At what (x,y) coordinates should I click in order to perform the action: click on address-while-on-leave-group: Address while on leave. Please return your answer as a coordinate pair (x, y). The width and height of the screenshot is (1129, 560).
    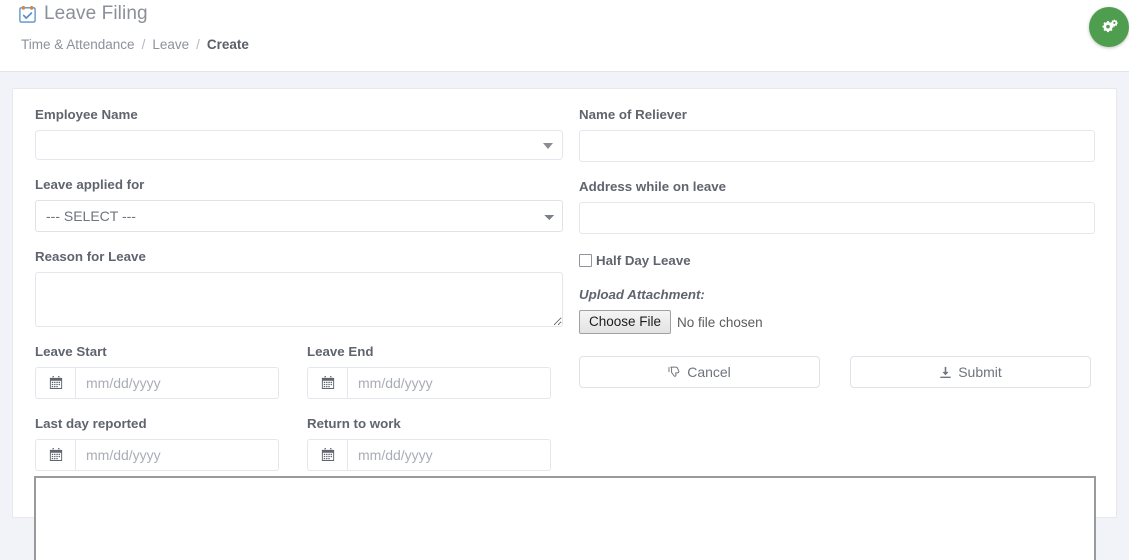
    Looking at the image, I should click on (837, 206).